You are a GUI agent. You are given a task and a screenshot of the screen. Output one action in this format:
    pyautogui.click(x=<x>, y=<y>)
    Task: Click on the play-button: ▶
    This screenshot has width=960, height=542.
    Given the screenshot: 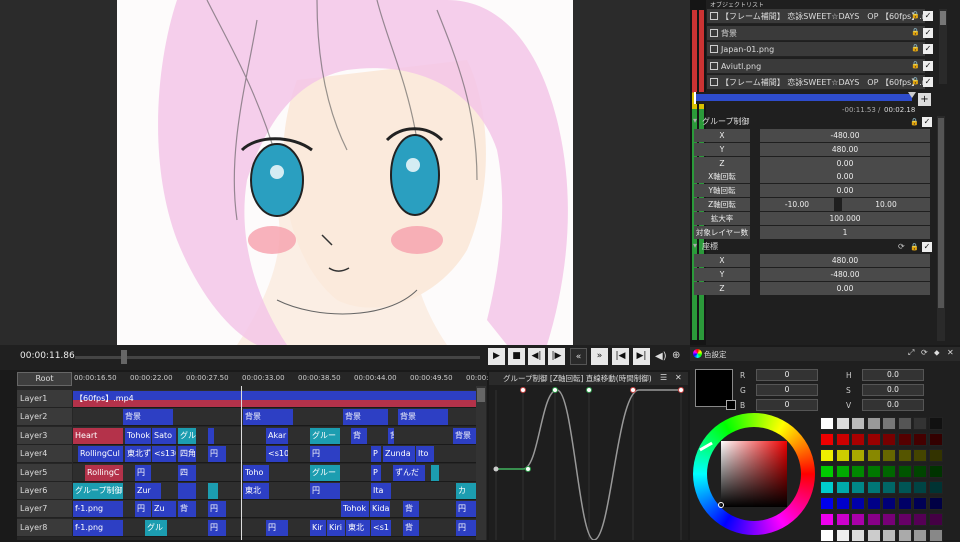 What is the action you would take?
    pyautogui.click(x=496, y=356)
    